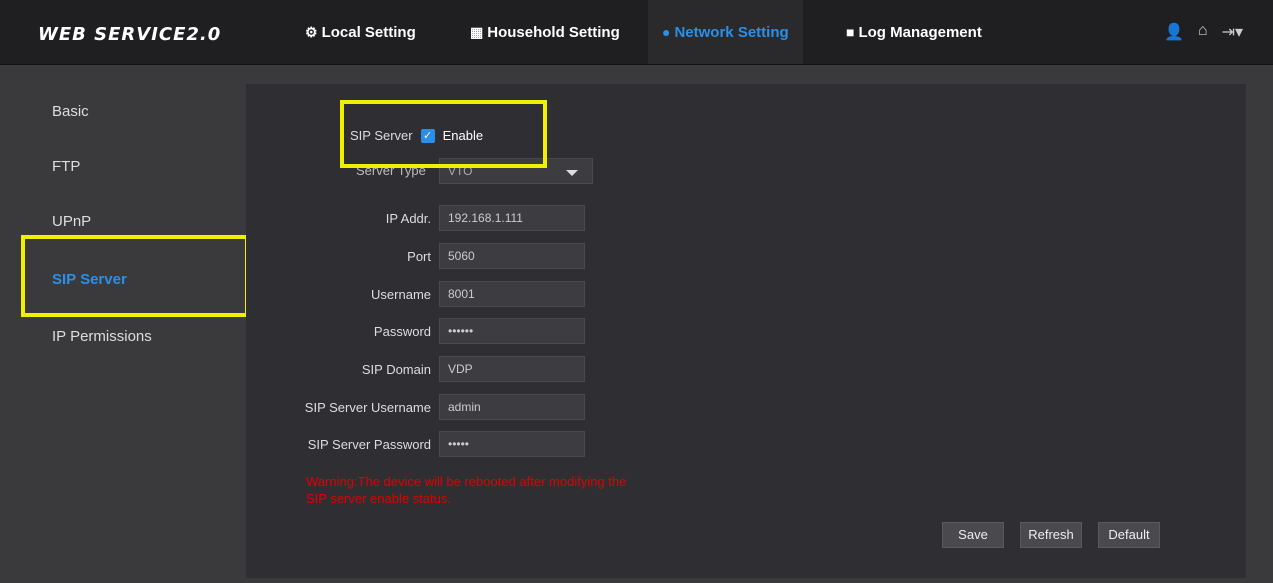  I want to click on sidebar-highlight-box, so click(135, 276).